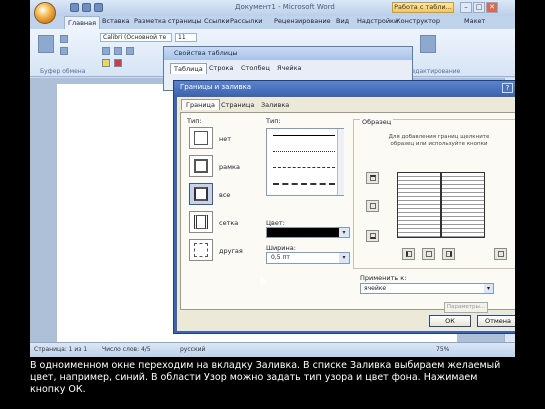 Image resolution: width=545 pixels, height=409 pixels. I want to click on tab-page-layout: Разметка страницы, so click(168, 21).